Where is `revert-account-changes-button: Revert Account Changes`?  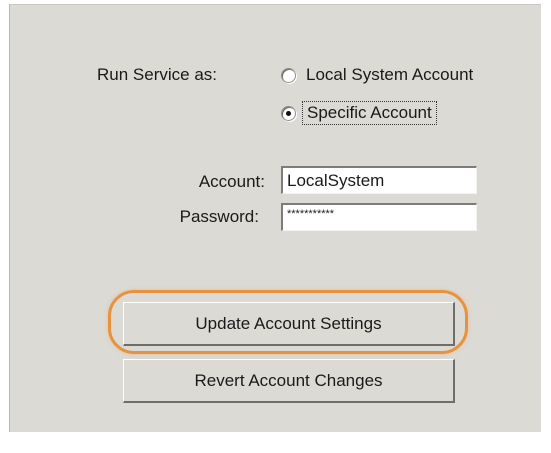 revert-account-changes-button: Revert Account Changes is located at coordinates (289, 381).